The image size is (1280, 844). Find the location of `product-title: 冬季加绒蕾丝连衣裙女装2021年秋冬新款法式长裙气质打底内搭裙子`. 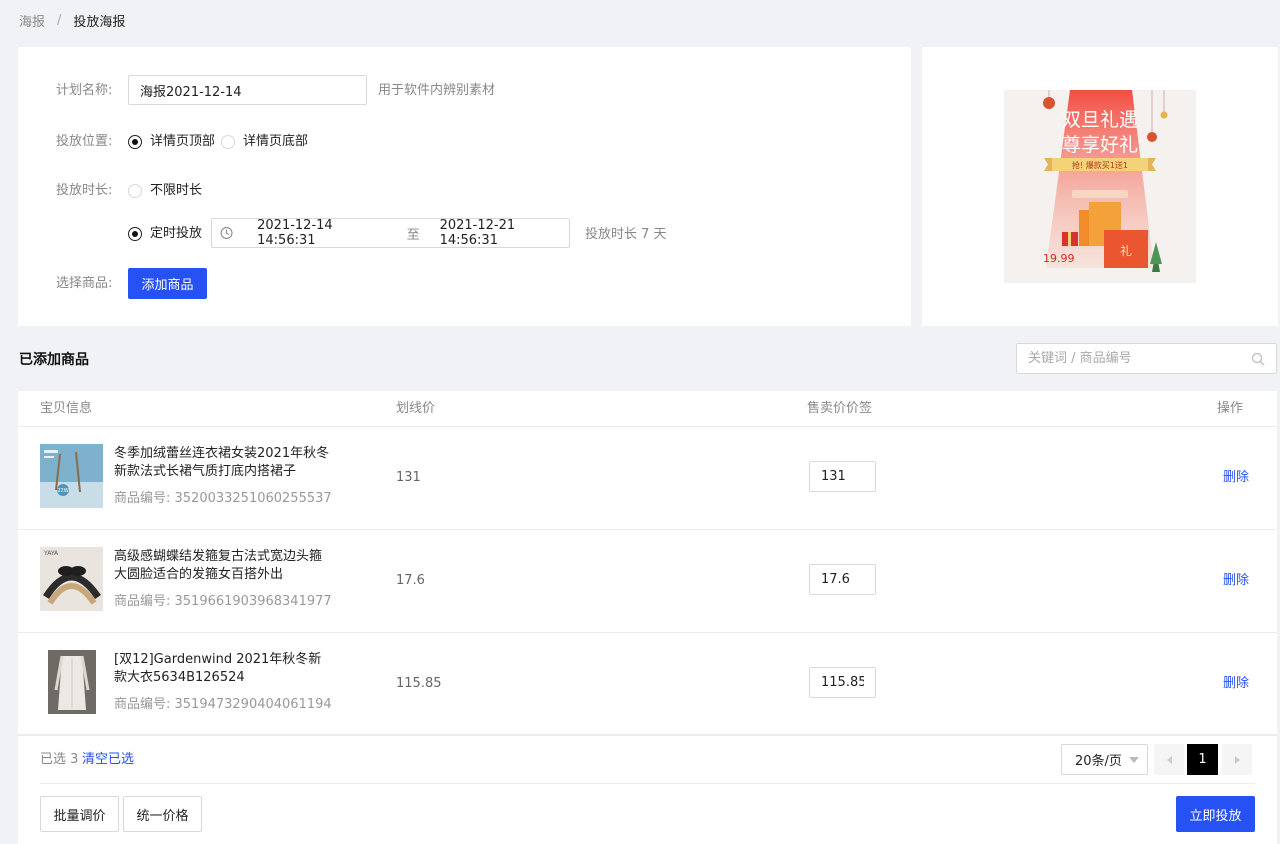

product-title: 冬季加绒蕾丝连衣裙女装2021年秋冬新款法式长裙气质打底内搭裙子 is located at coordinates (222, 462).